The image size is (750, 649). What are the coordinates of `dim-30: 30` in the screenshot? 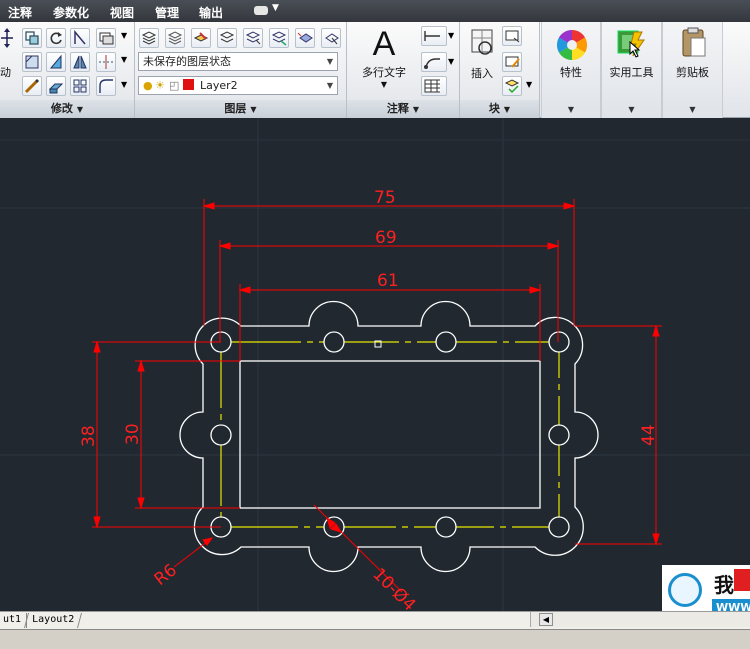 It's located at (133, 434).